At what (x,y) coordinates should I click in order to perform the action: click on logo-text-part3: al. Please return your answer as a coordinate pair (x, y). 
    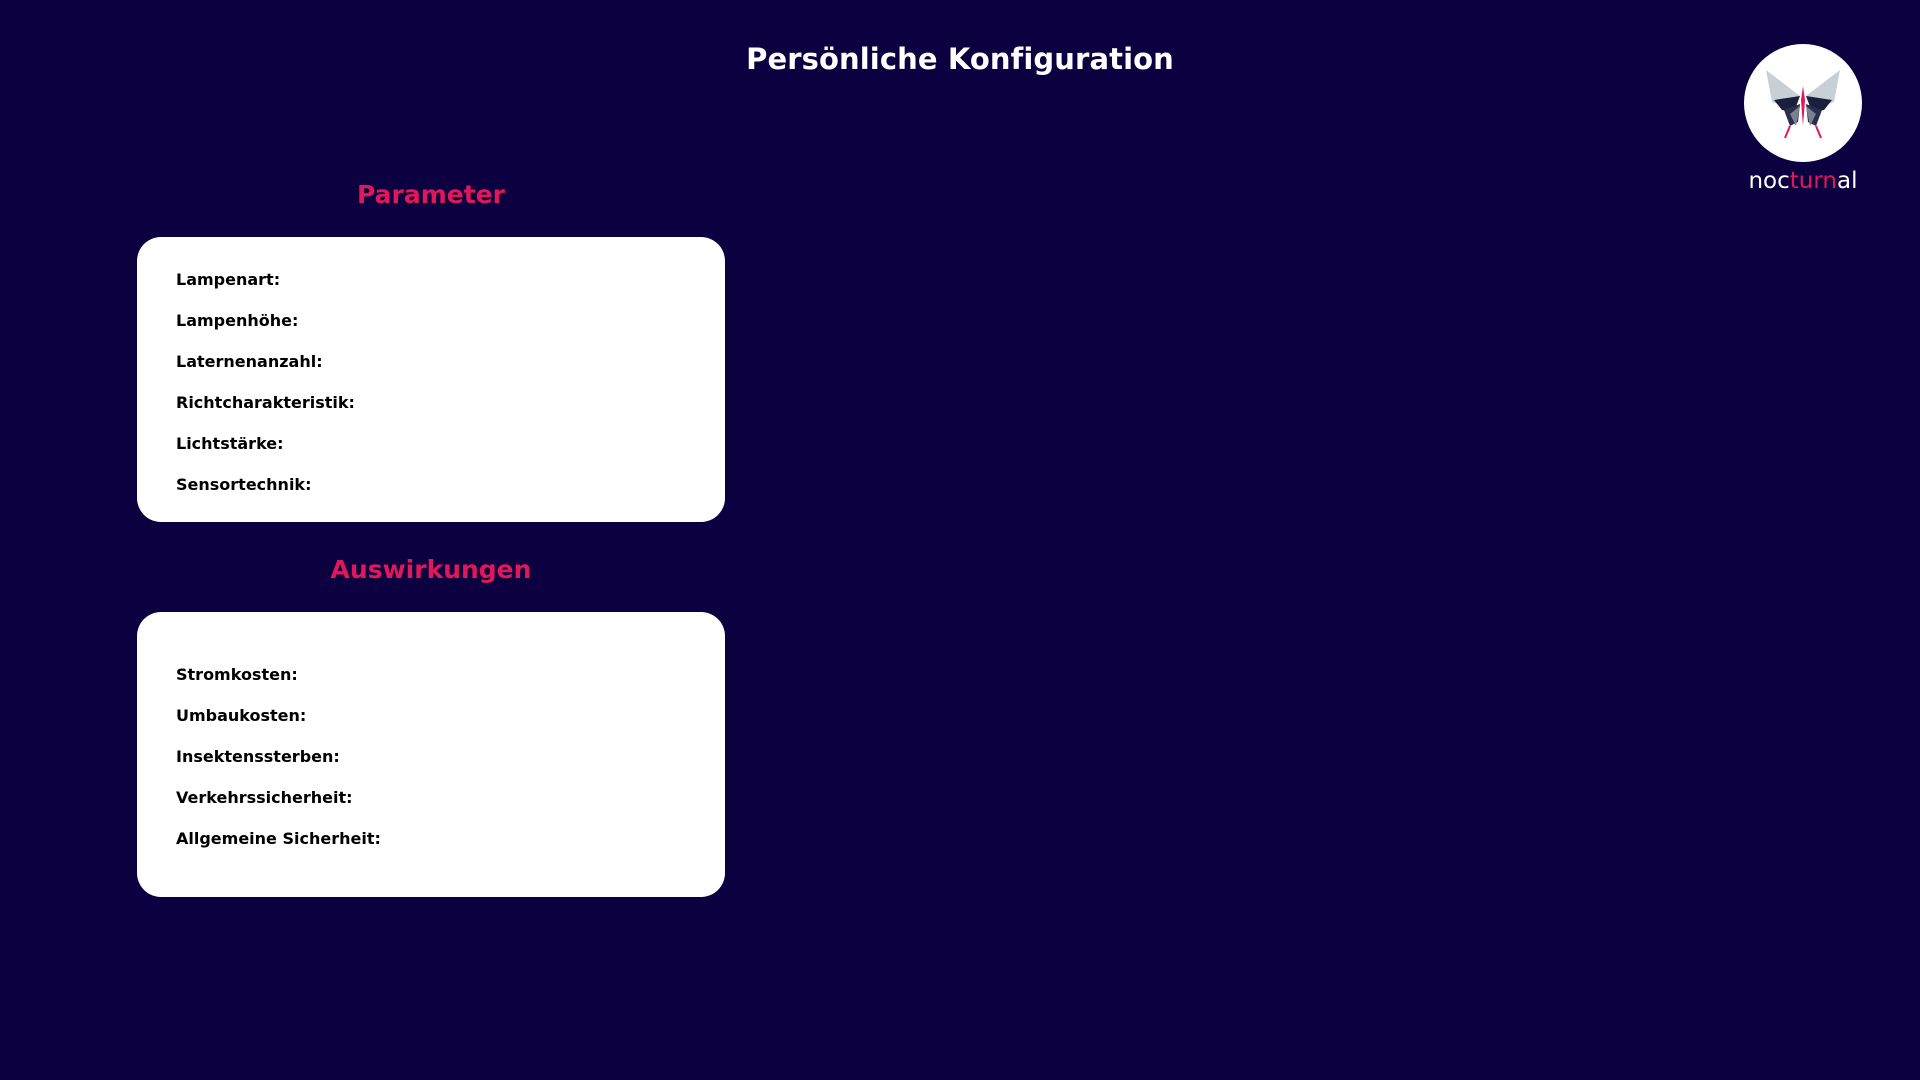
    Looking at the image, I should click on (1847, 181).